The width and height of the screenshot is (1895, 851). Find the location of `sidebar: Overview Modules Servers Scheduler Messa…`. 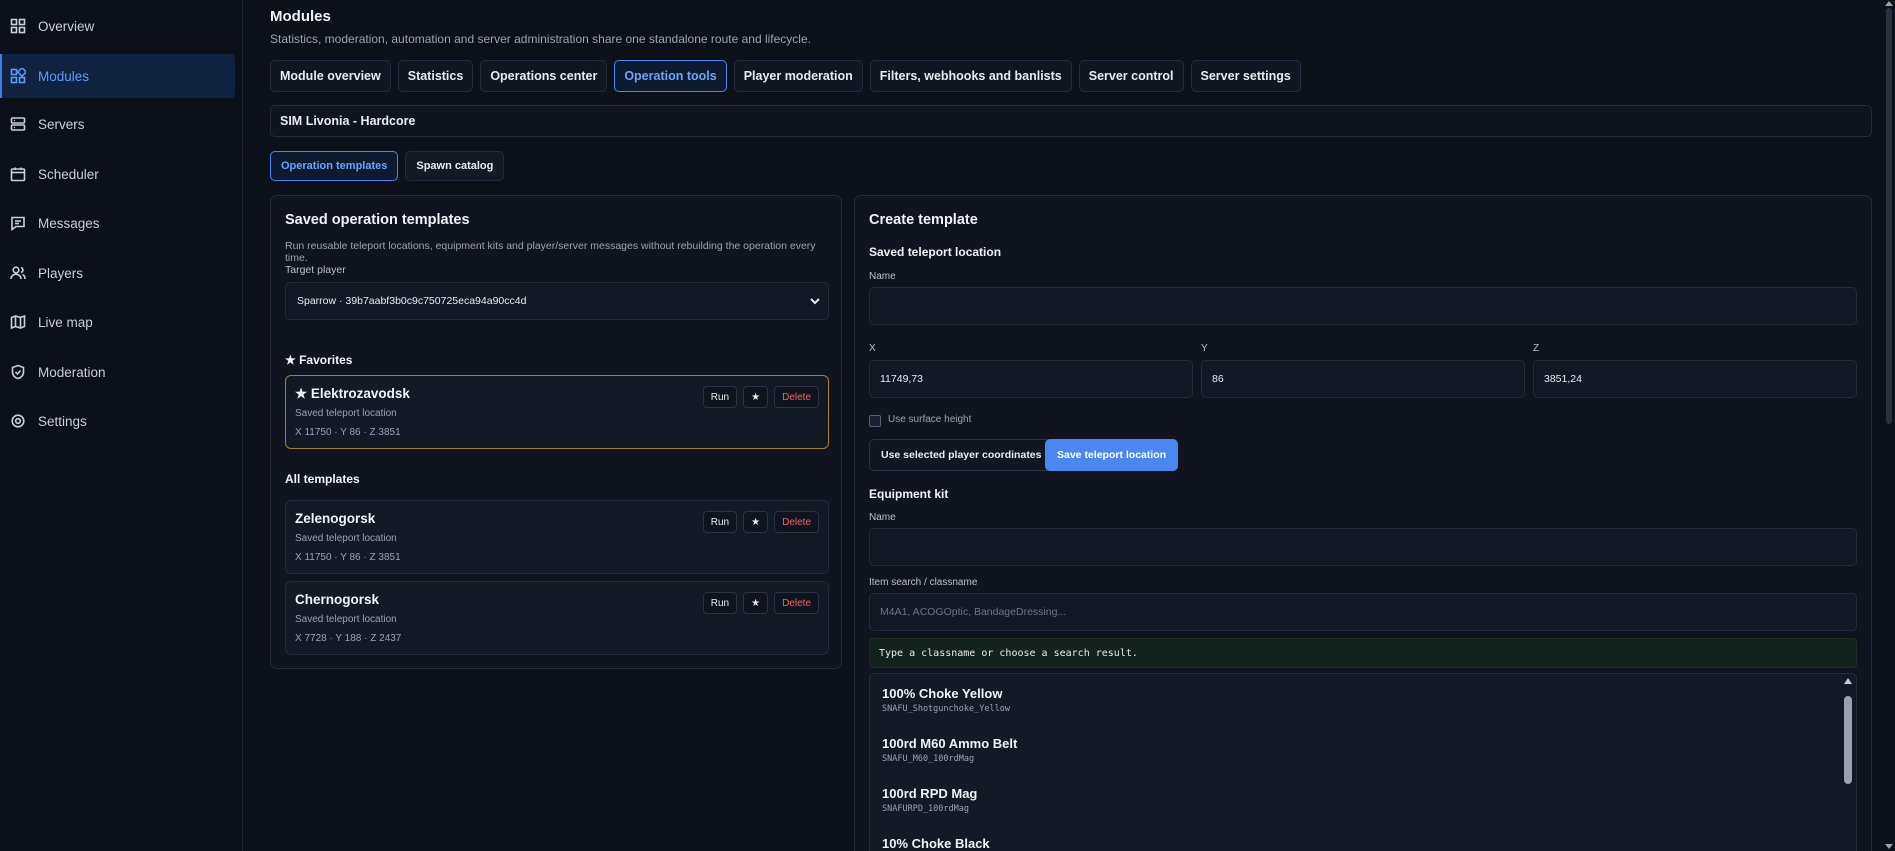

sidebar: Overview Modules Servers Scheduler Messa… is located at coordinates (121, 425).